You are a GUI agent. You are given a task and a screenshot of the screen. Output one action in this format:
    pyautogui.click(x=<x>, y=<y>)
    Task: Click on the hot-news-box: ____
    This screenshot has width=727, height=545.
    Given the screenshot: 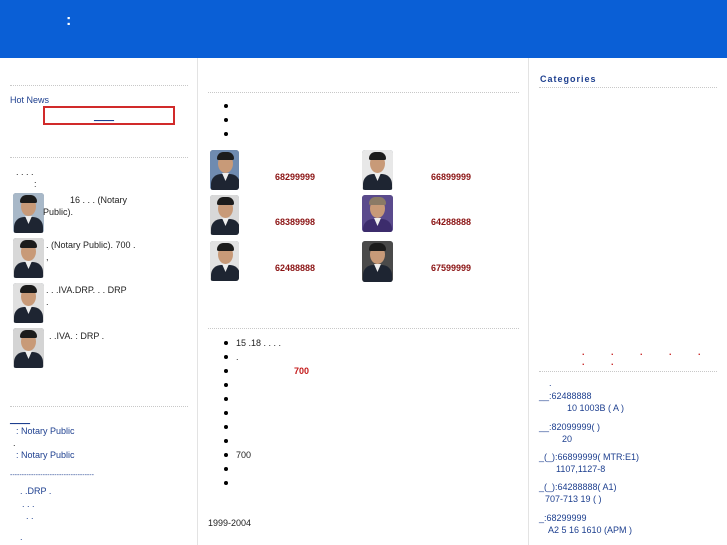 What is the action you would take?
    pyautogui.click(x=109, y=115)
    